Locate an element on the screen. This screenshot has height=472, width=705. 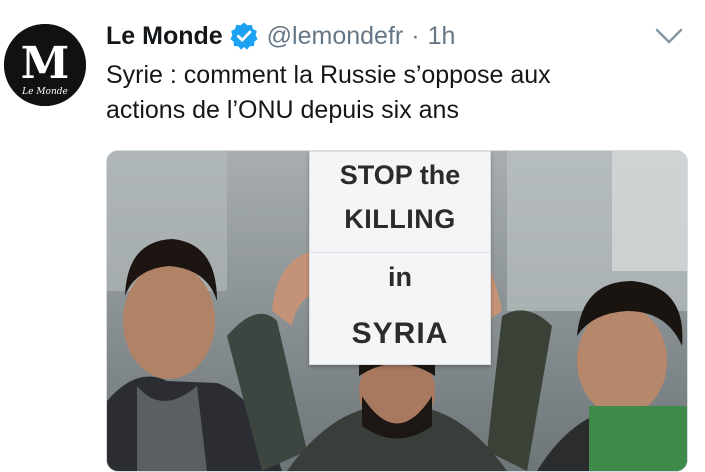
verified-badge-icon is located at coordinates (244, 36).